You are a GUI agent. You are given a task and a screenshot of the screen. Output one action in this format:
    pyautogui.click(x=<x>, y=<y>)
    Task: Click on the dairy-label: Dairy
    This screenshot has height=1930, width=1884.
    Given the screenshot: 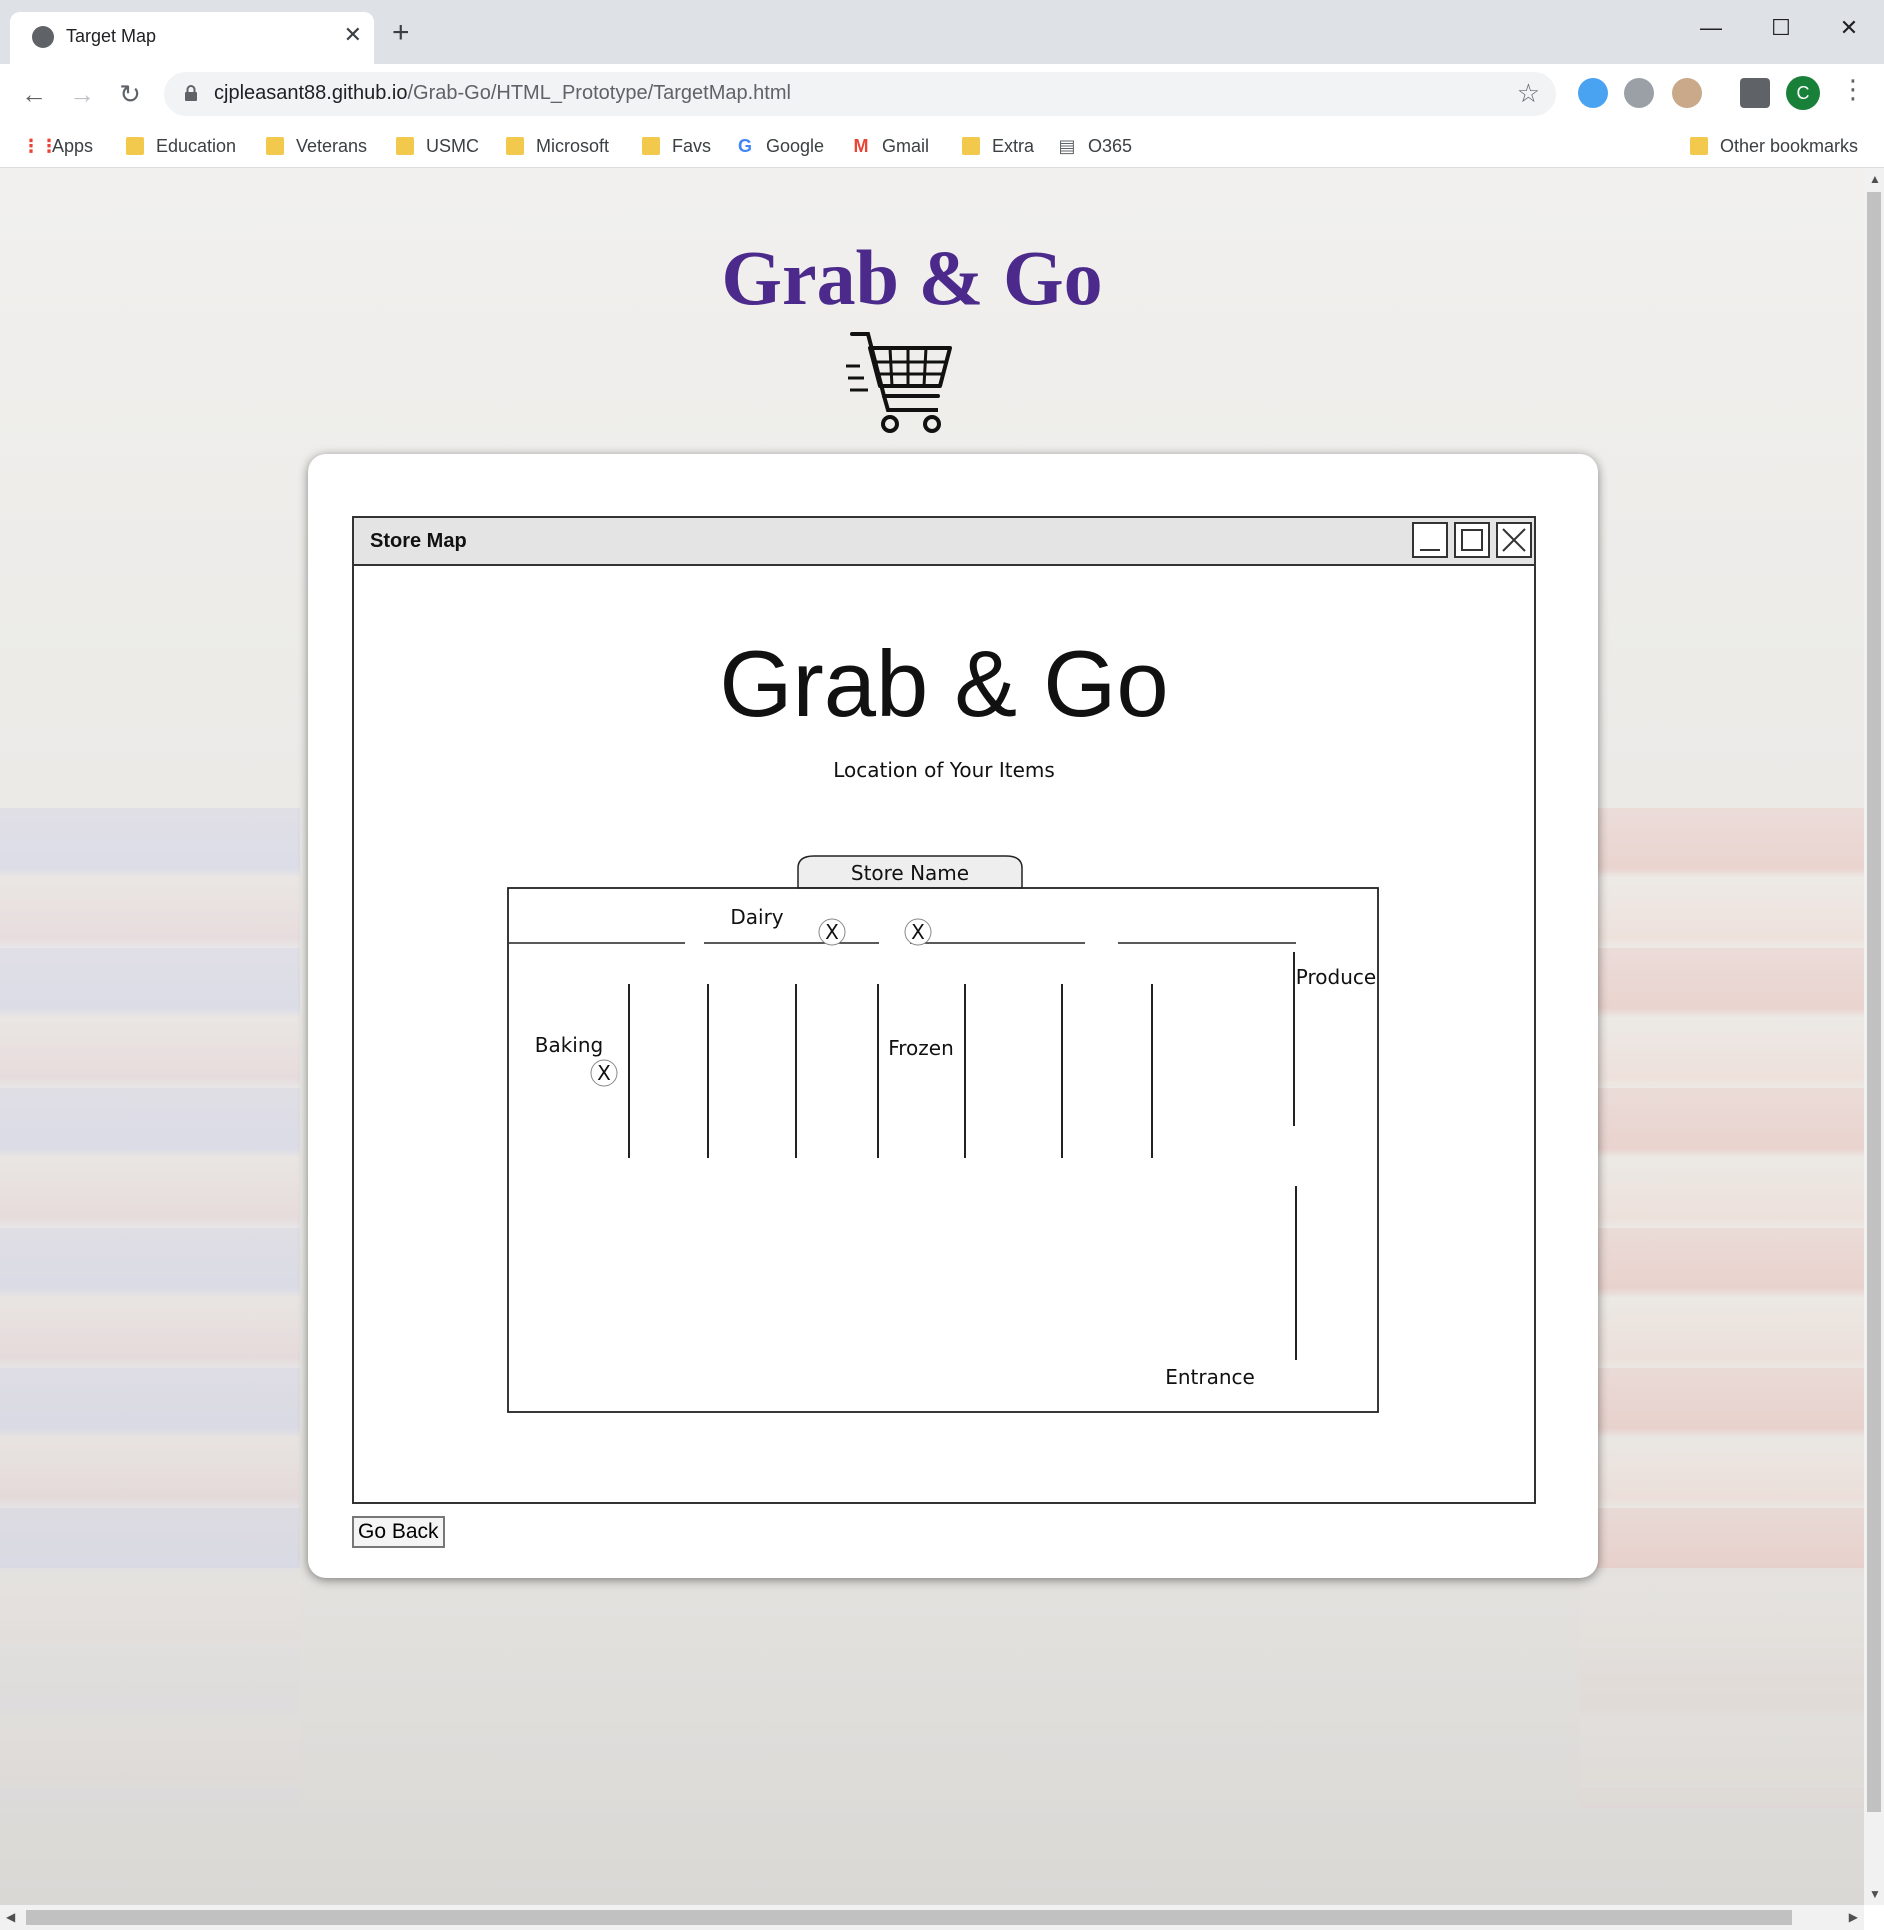 What is the action you would take?
    pyautogui.click(x=756, y=917)
    